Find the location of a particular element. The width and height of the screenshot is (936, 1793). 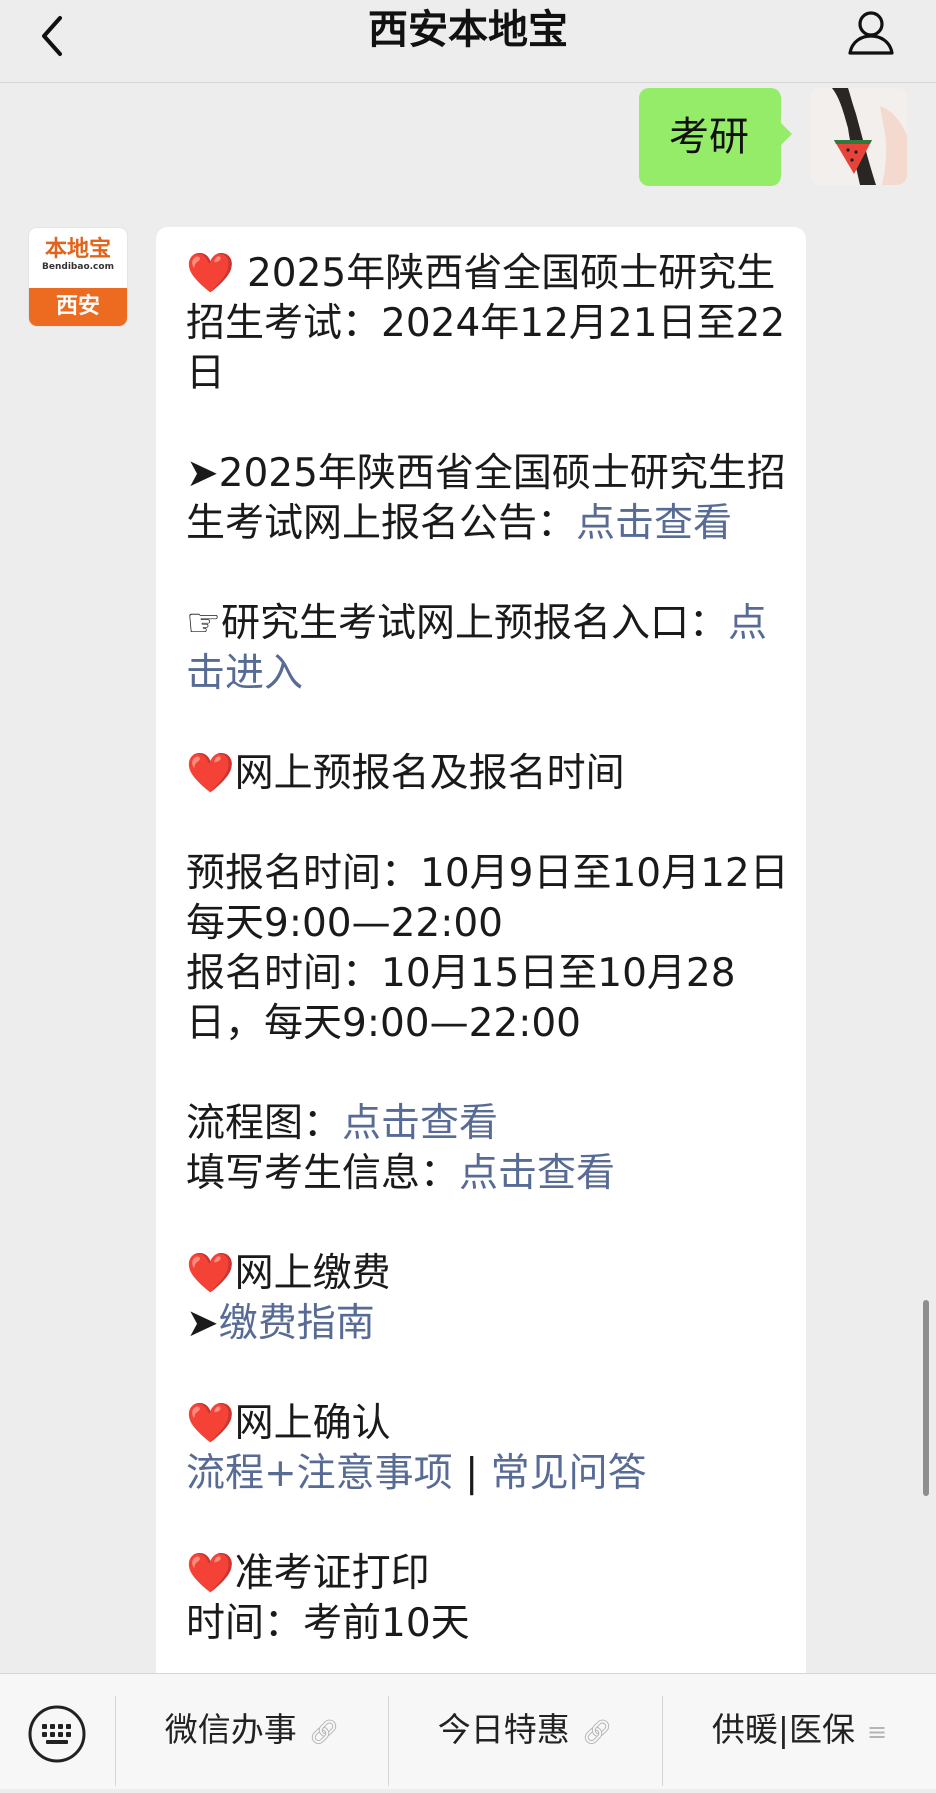

flow-link: 点击查看 is located at coordinates (420, 1123).